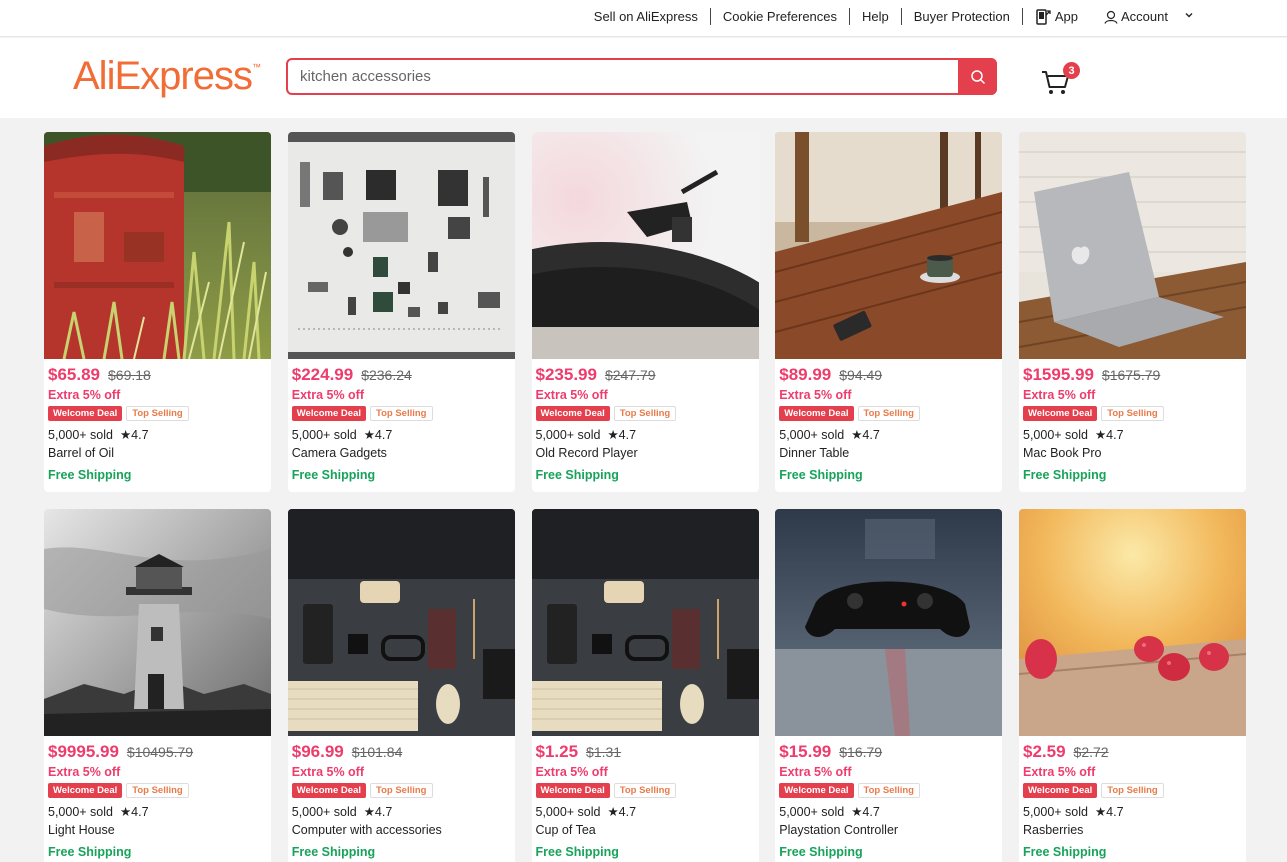 This screenshot has height=862, width=1287. I want to click on cart-button: 3, so click(1060, 79).